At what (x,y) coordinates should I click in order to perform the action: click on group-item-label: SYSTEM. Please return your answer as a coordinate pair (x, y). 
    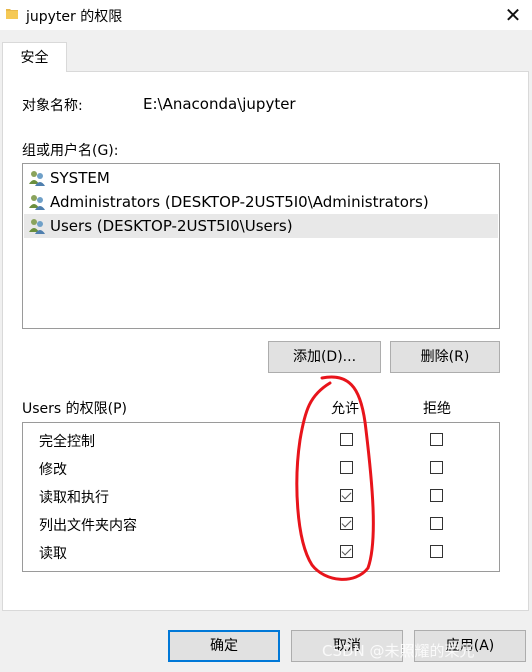
    Looking at the image, I should click on (80, 178).